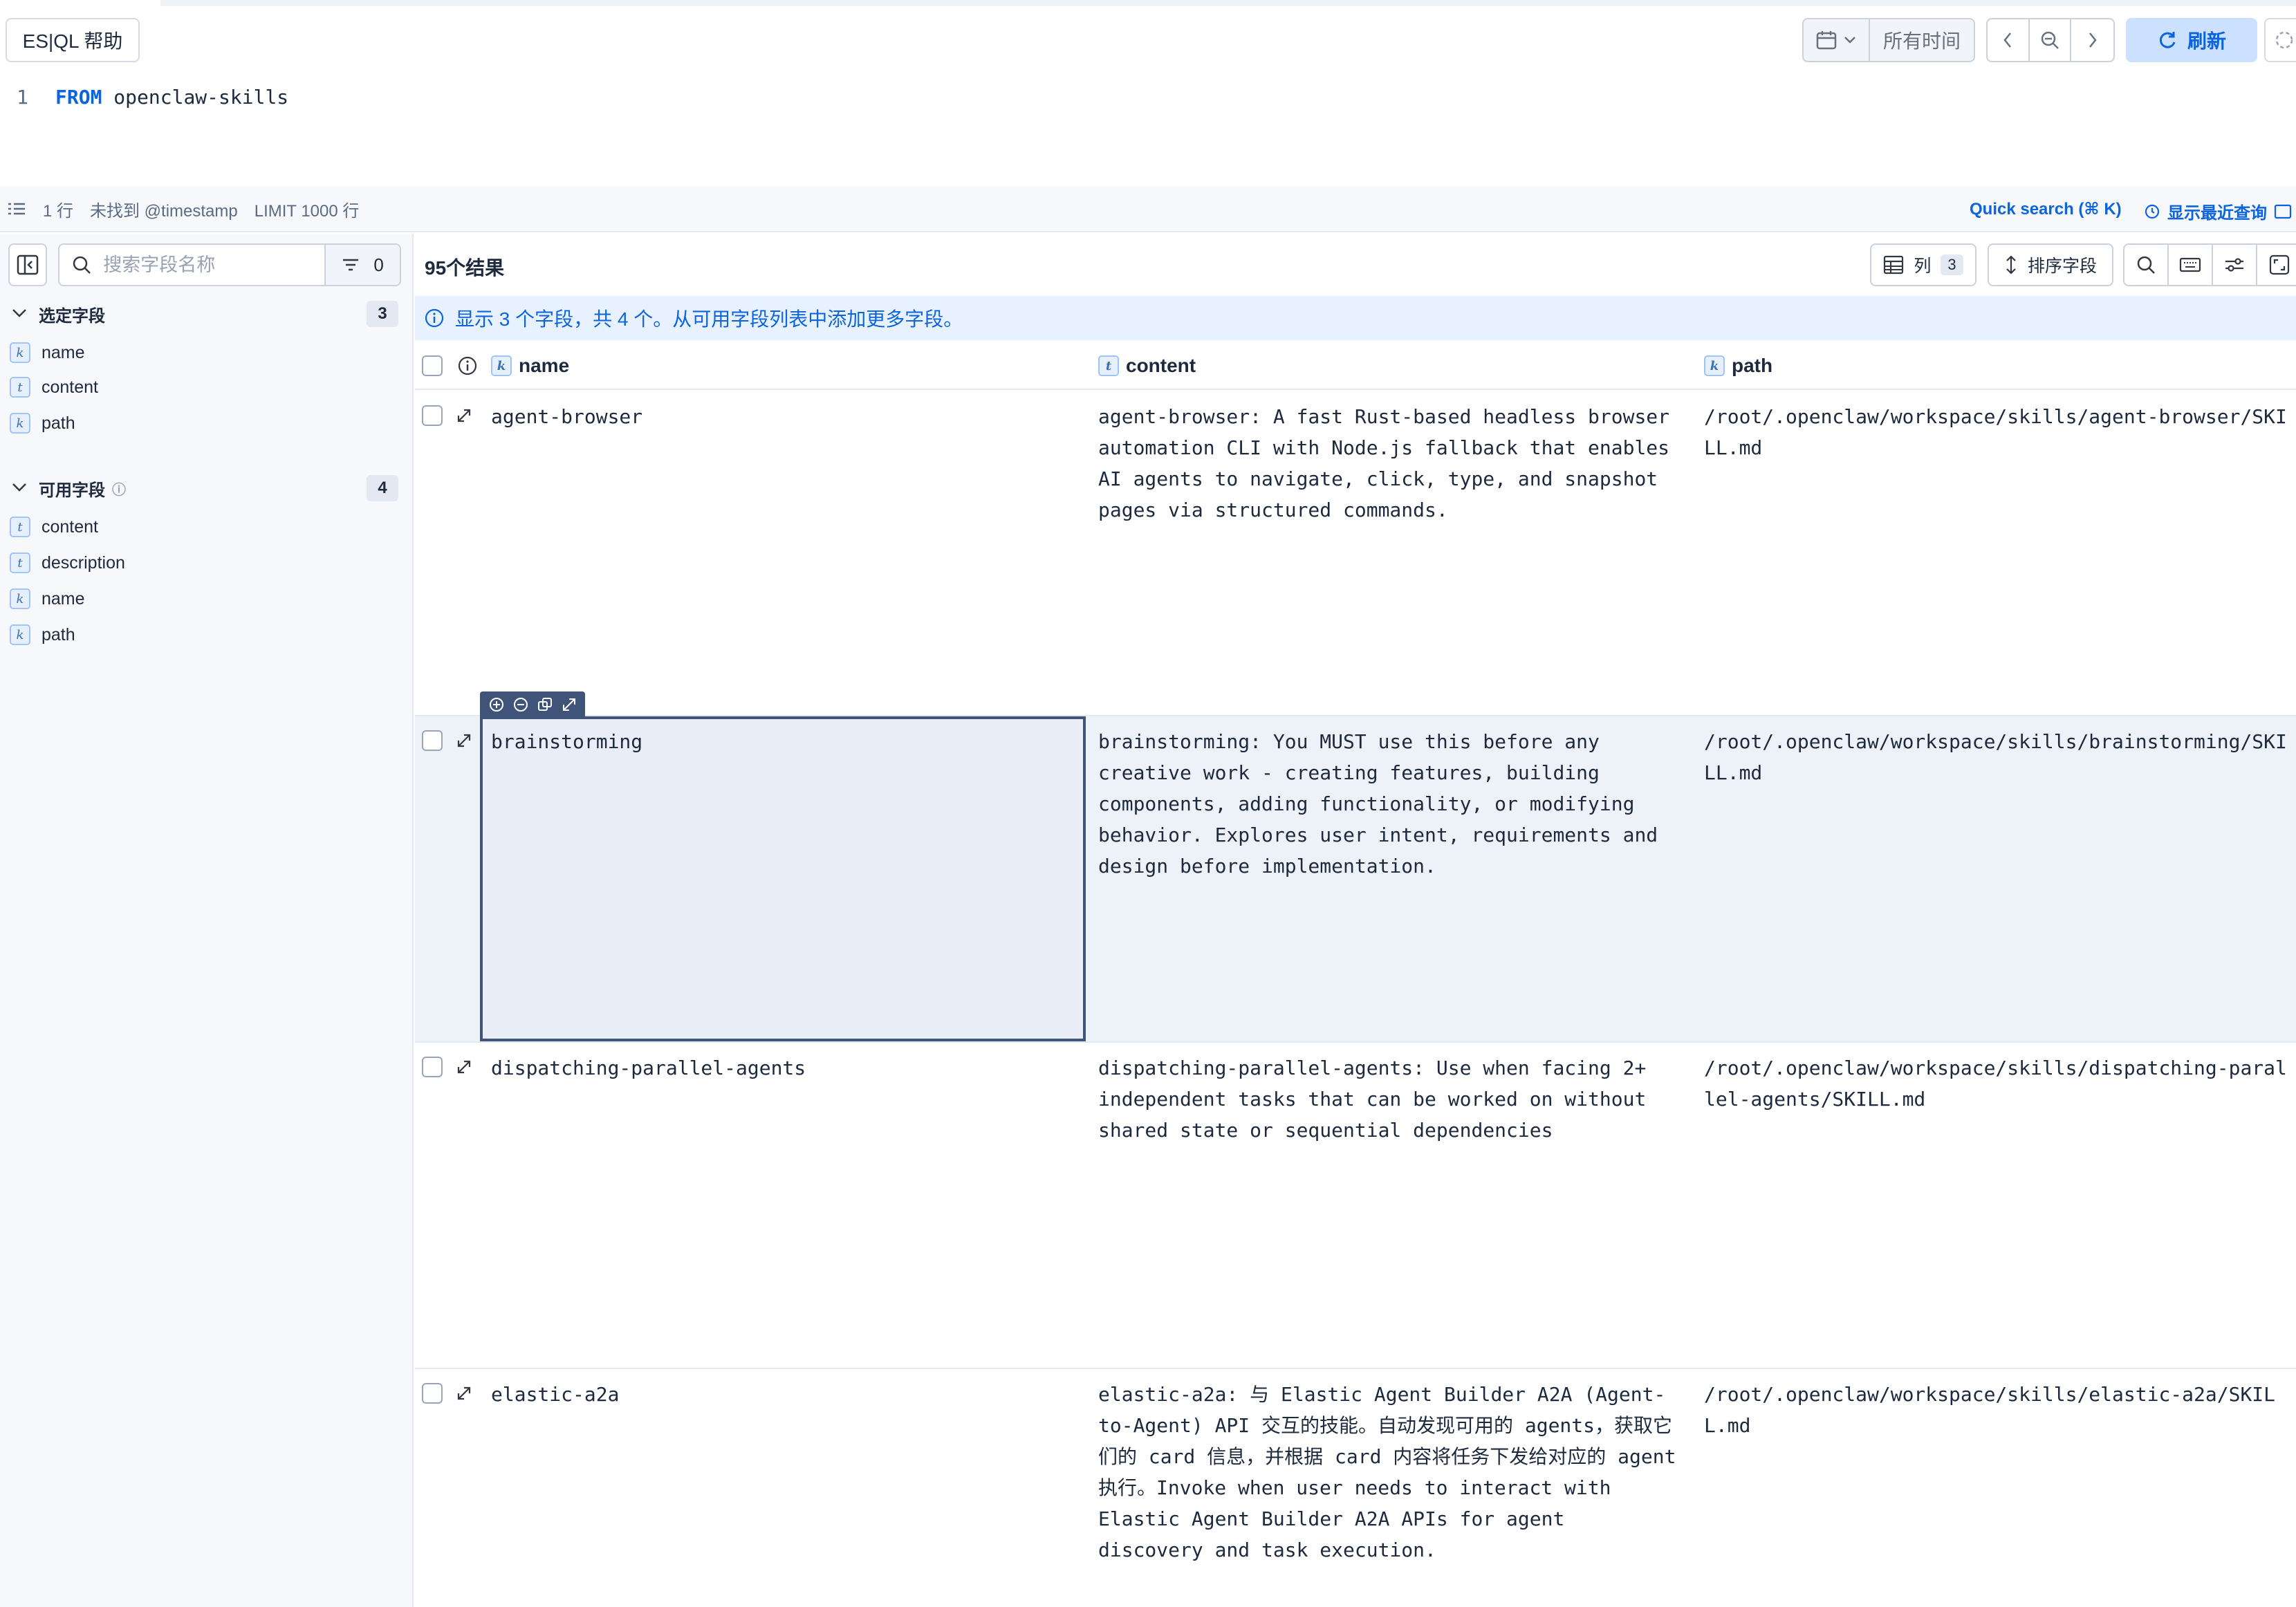 Image resolution: width=2296 pixels, height=1607 pixels. I want to click on selected-fields-header: 选定字段 3, so click(205, 314).